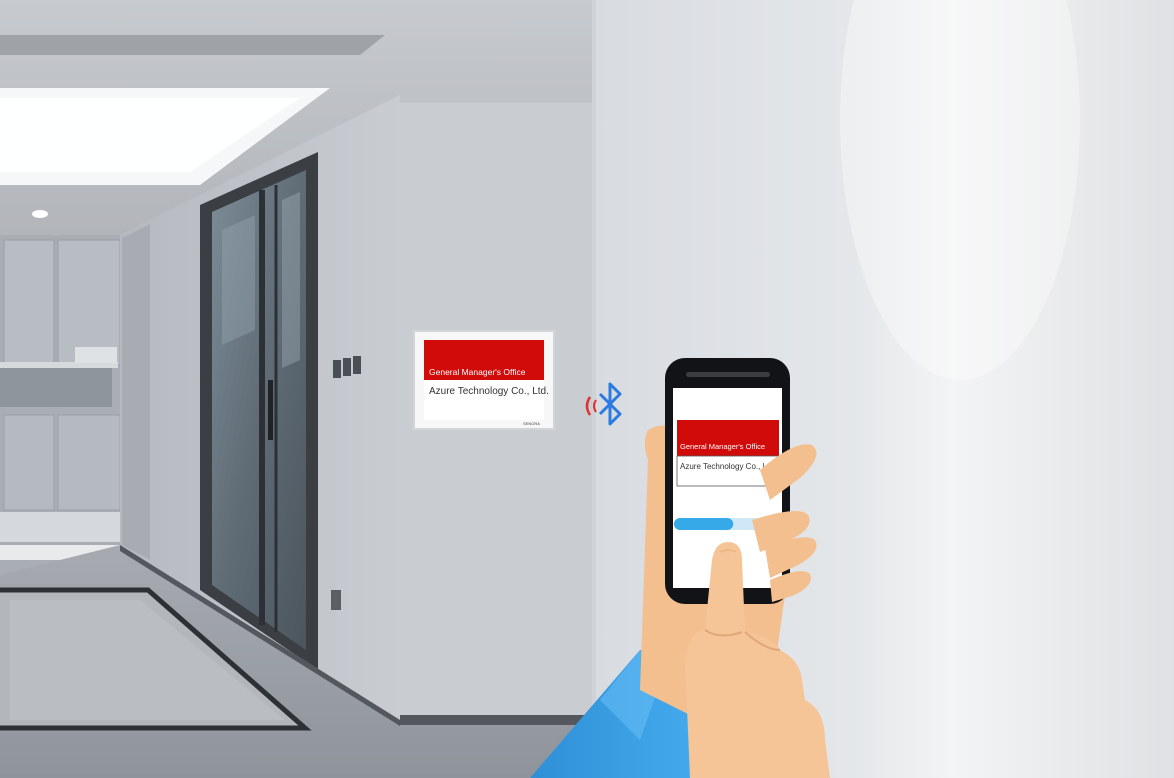  What do you see at coordinates (704, 524) in the screenshot?
I see `progress-bar` at bounding box center [704, 524].